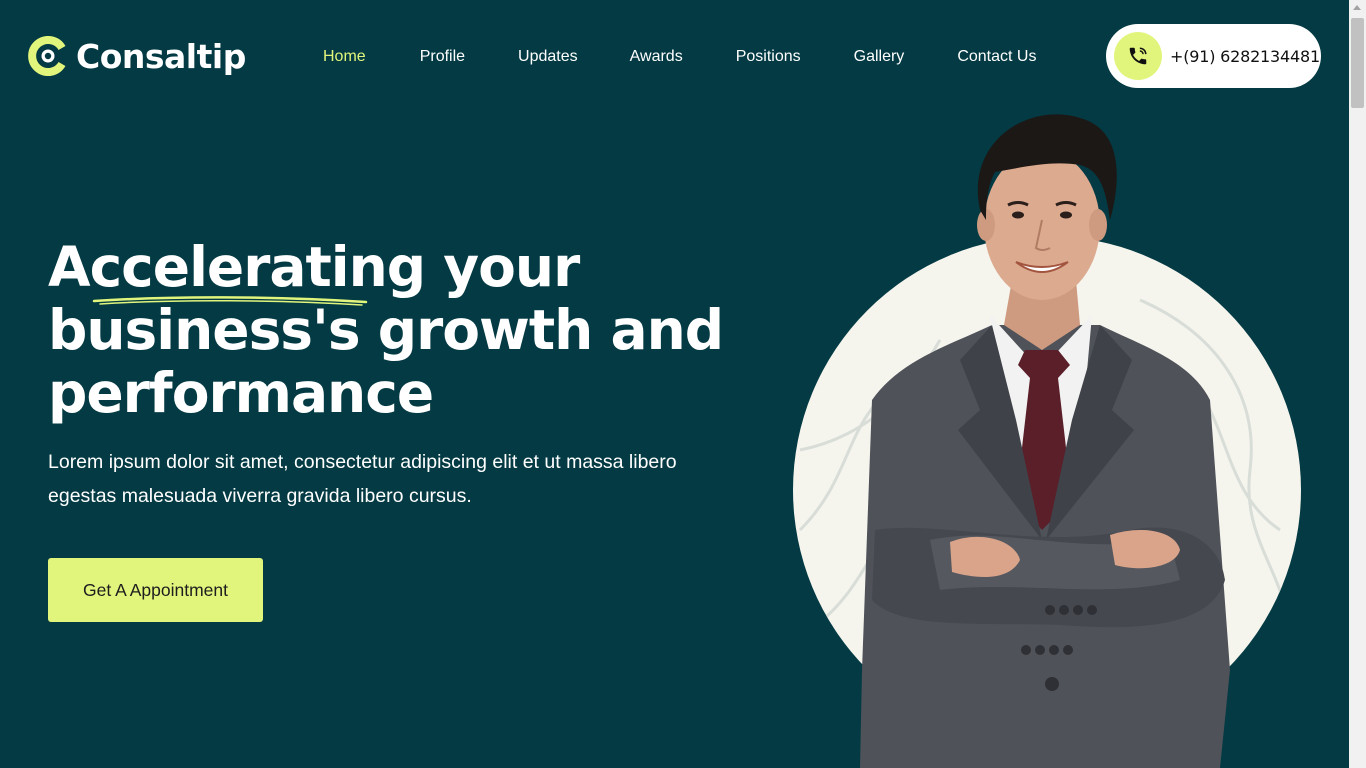  What do you see at coordinates (768, 57) in the screenshot?
I see `nav-item-positions: Positions` at bounding box center [768, 57].